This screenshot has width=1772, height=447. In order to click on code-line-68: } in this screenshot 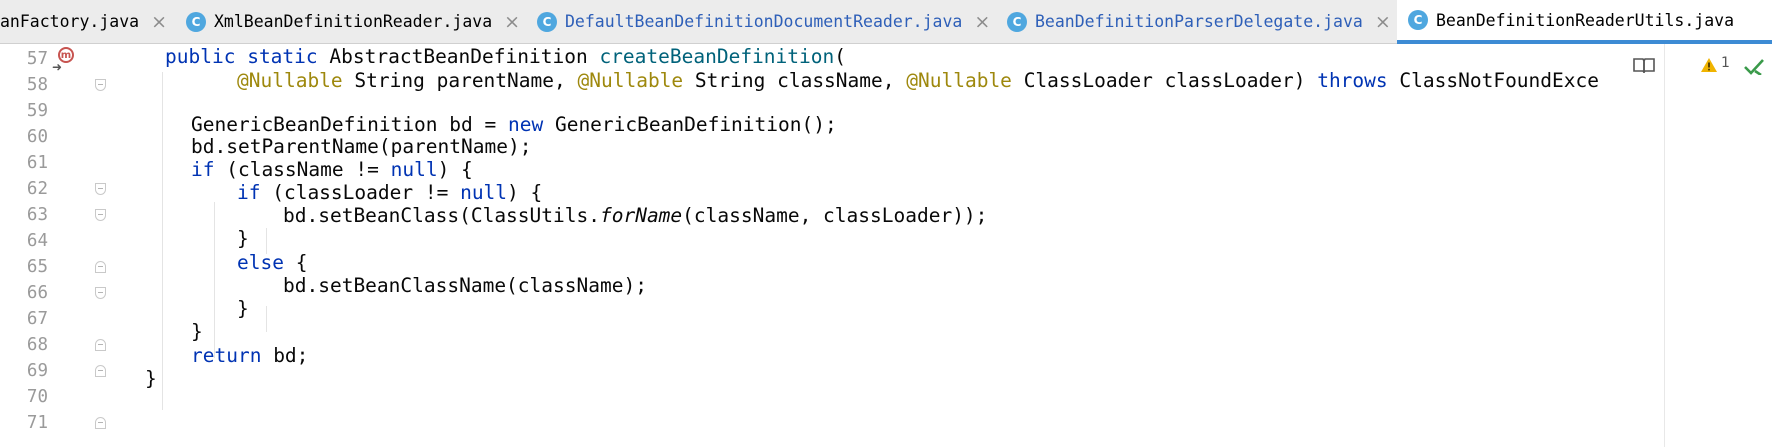, I will do `click(243, 309)`.